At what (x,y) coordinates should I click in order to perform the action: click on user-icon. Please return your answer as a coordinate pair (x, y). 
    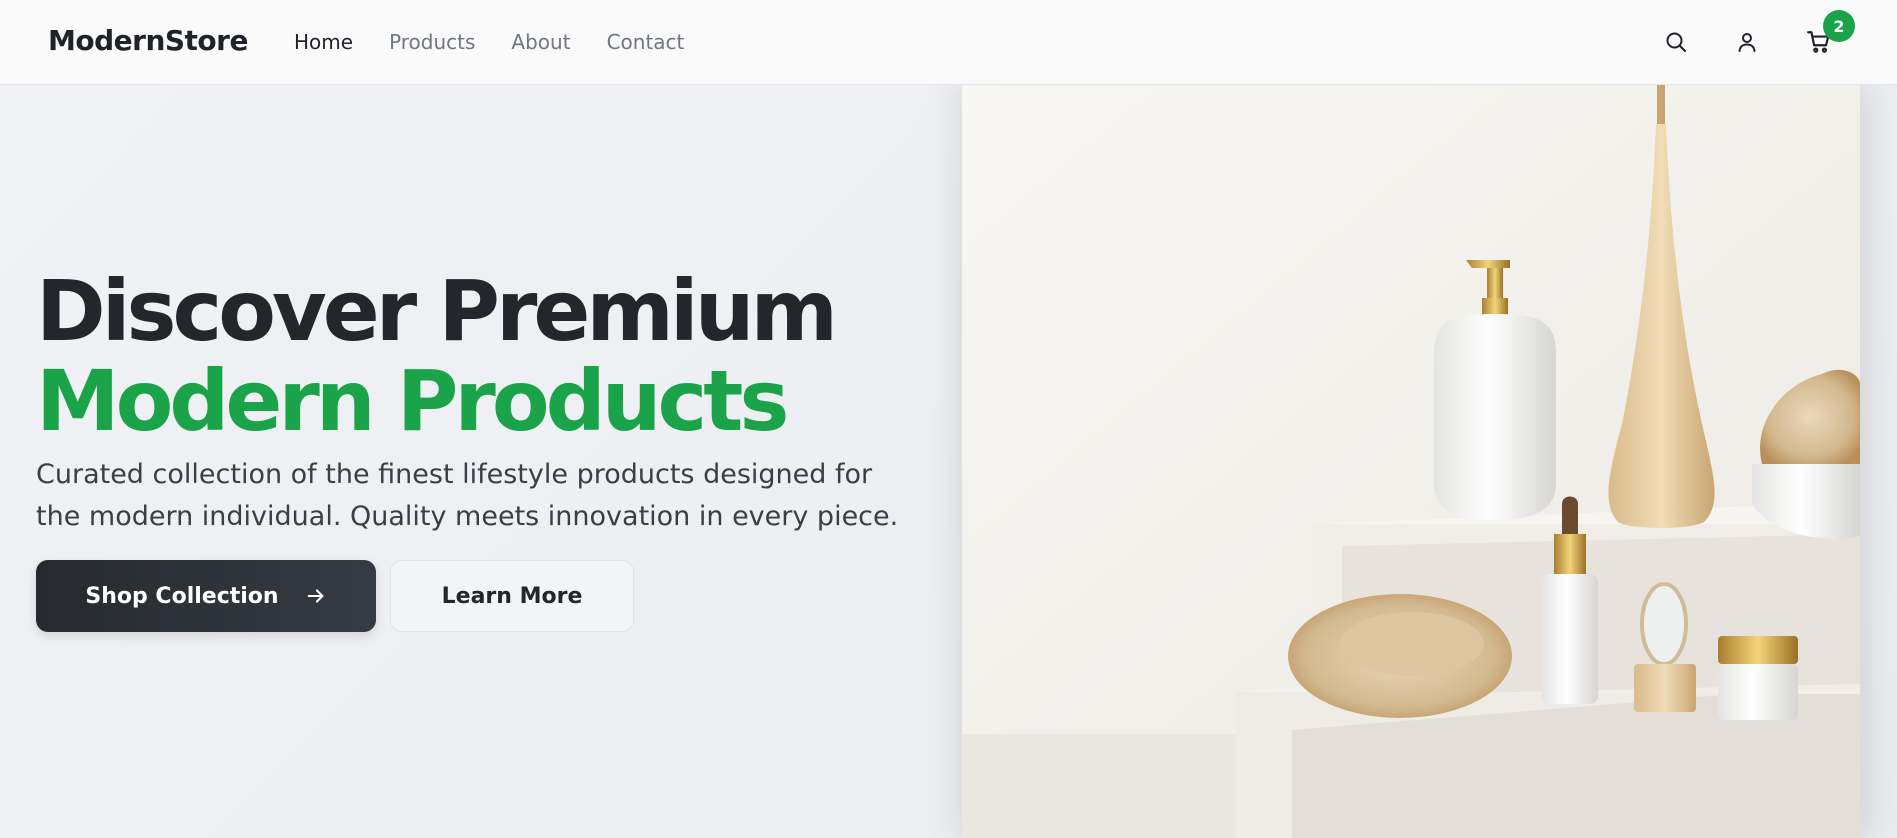
    Looking at the image, I should click on (1747, 42).